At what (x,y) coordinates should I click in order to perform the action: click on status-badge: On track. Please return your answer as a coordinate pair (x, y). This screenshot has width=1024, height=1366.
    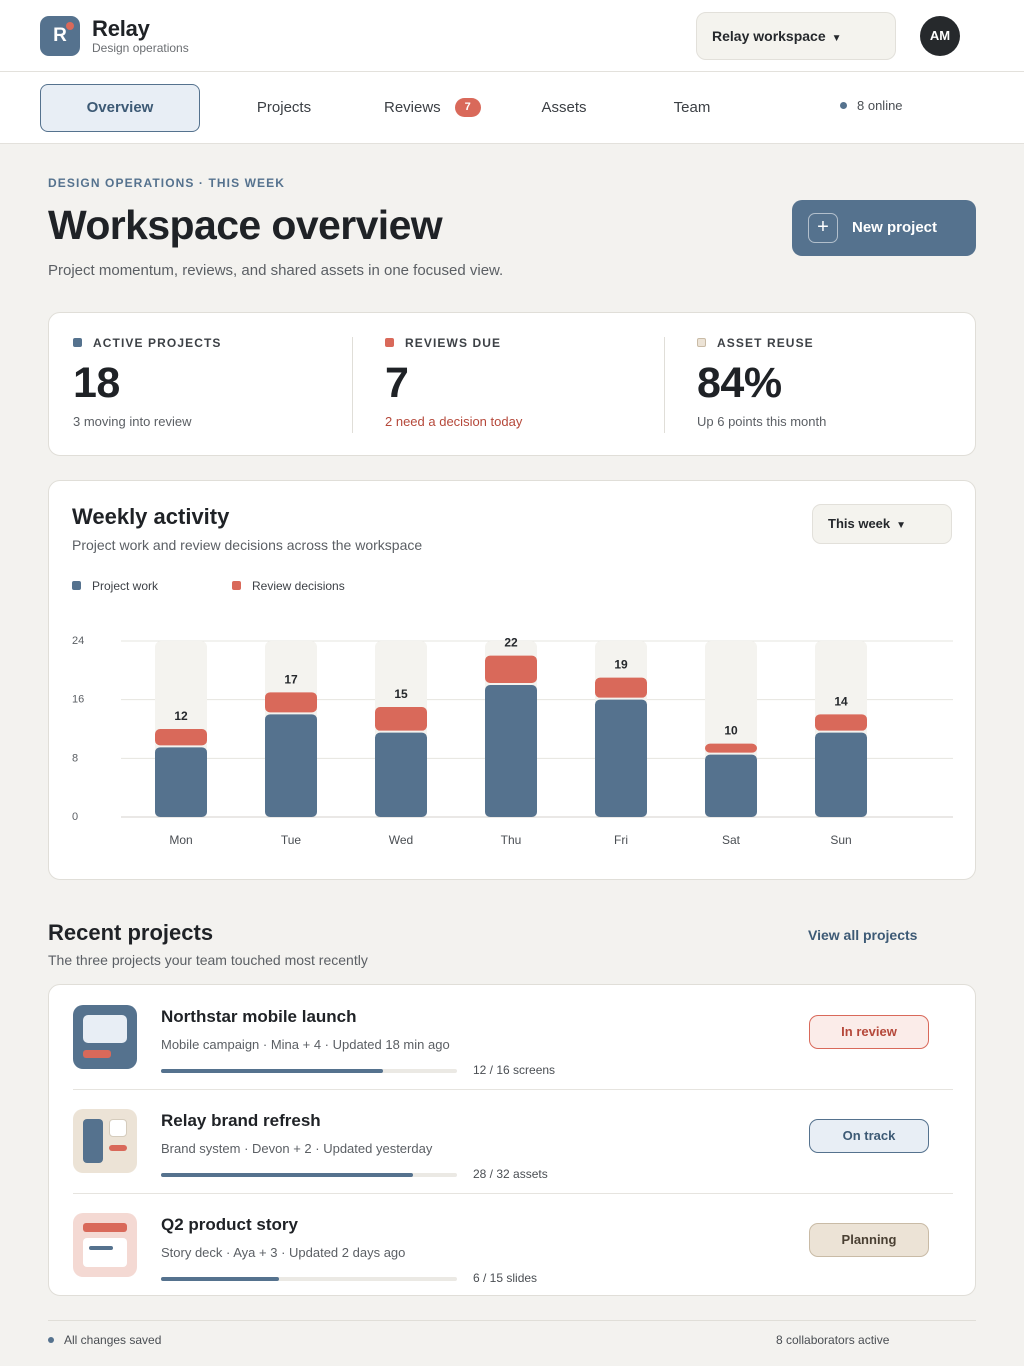
    Looking at the image, I should click on (869, 1136).